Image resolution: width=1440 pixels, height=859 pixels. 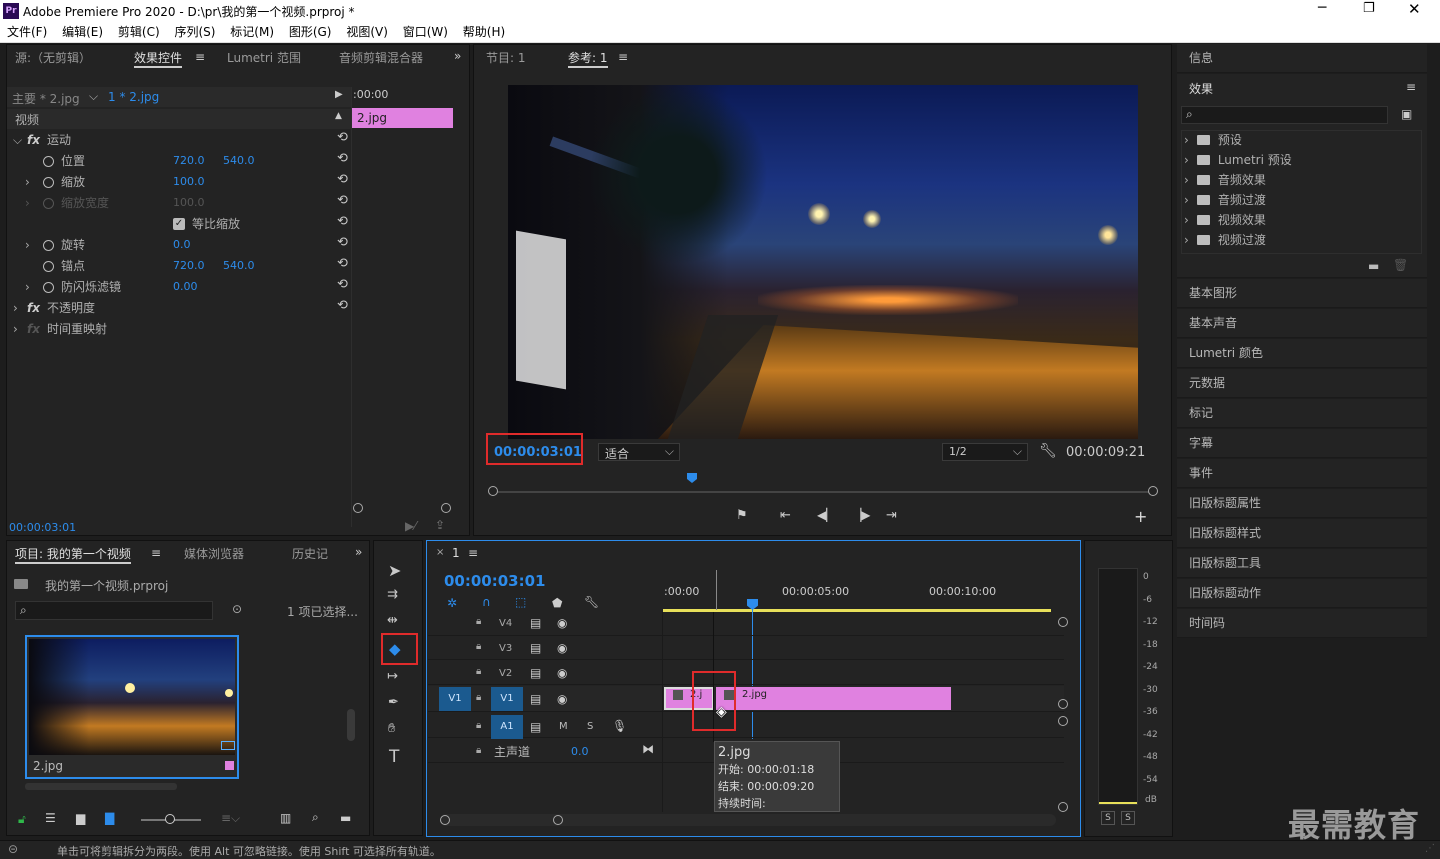 What do you see at coordinates (484, 32) in the screenshot?
I see `menu-help: 帮助(H)` at bounding box center [484, 32].